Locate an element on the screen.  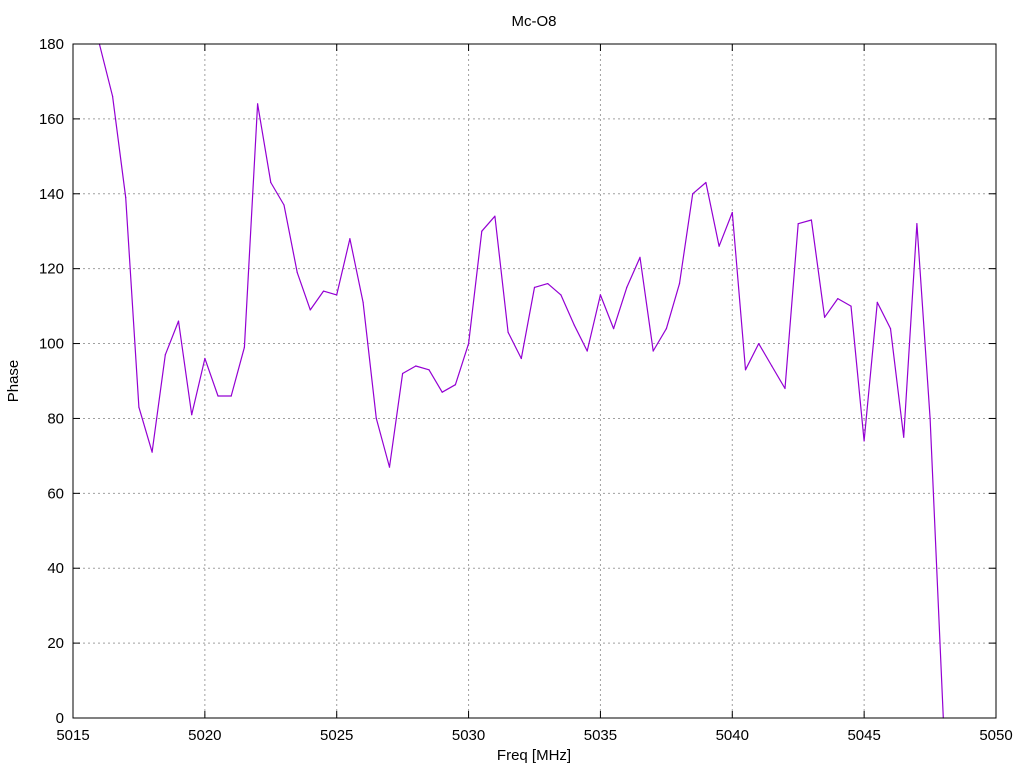
x-tick-label: 5035 is located at coordinates (600, 735).